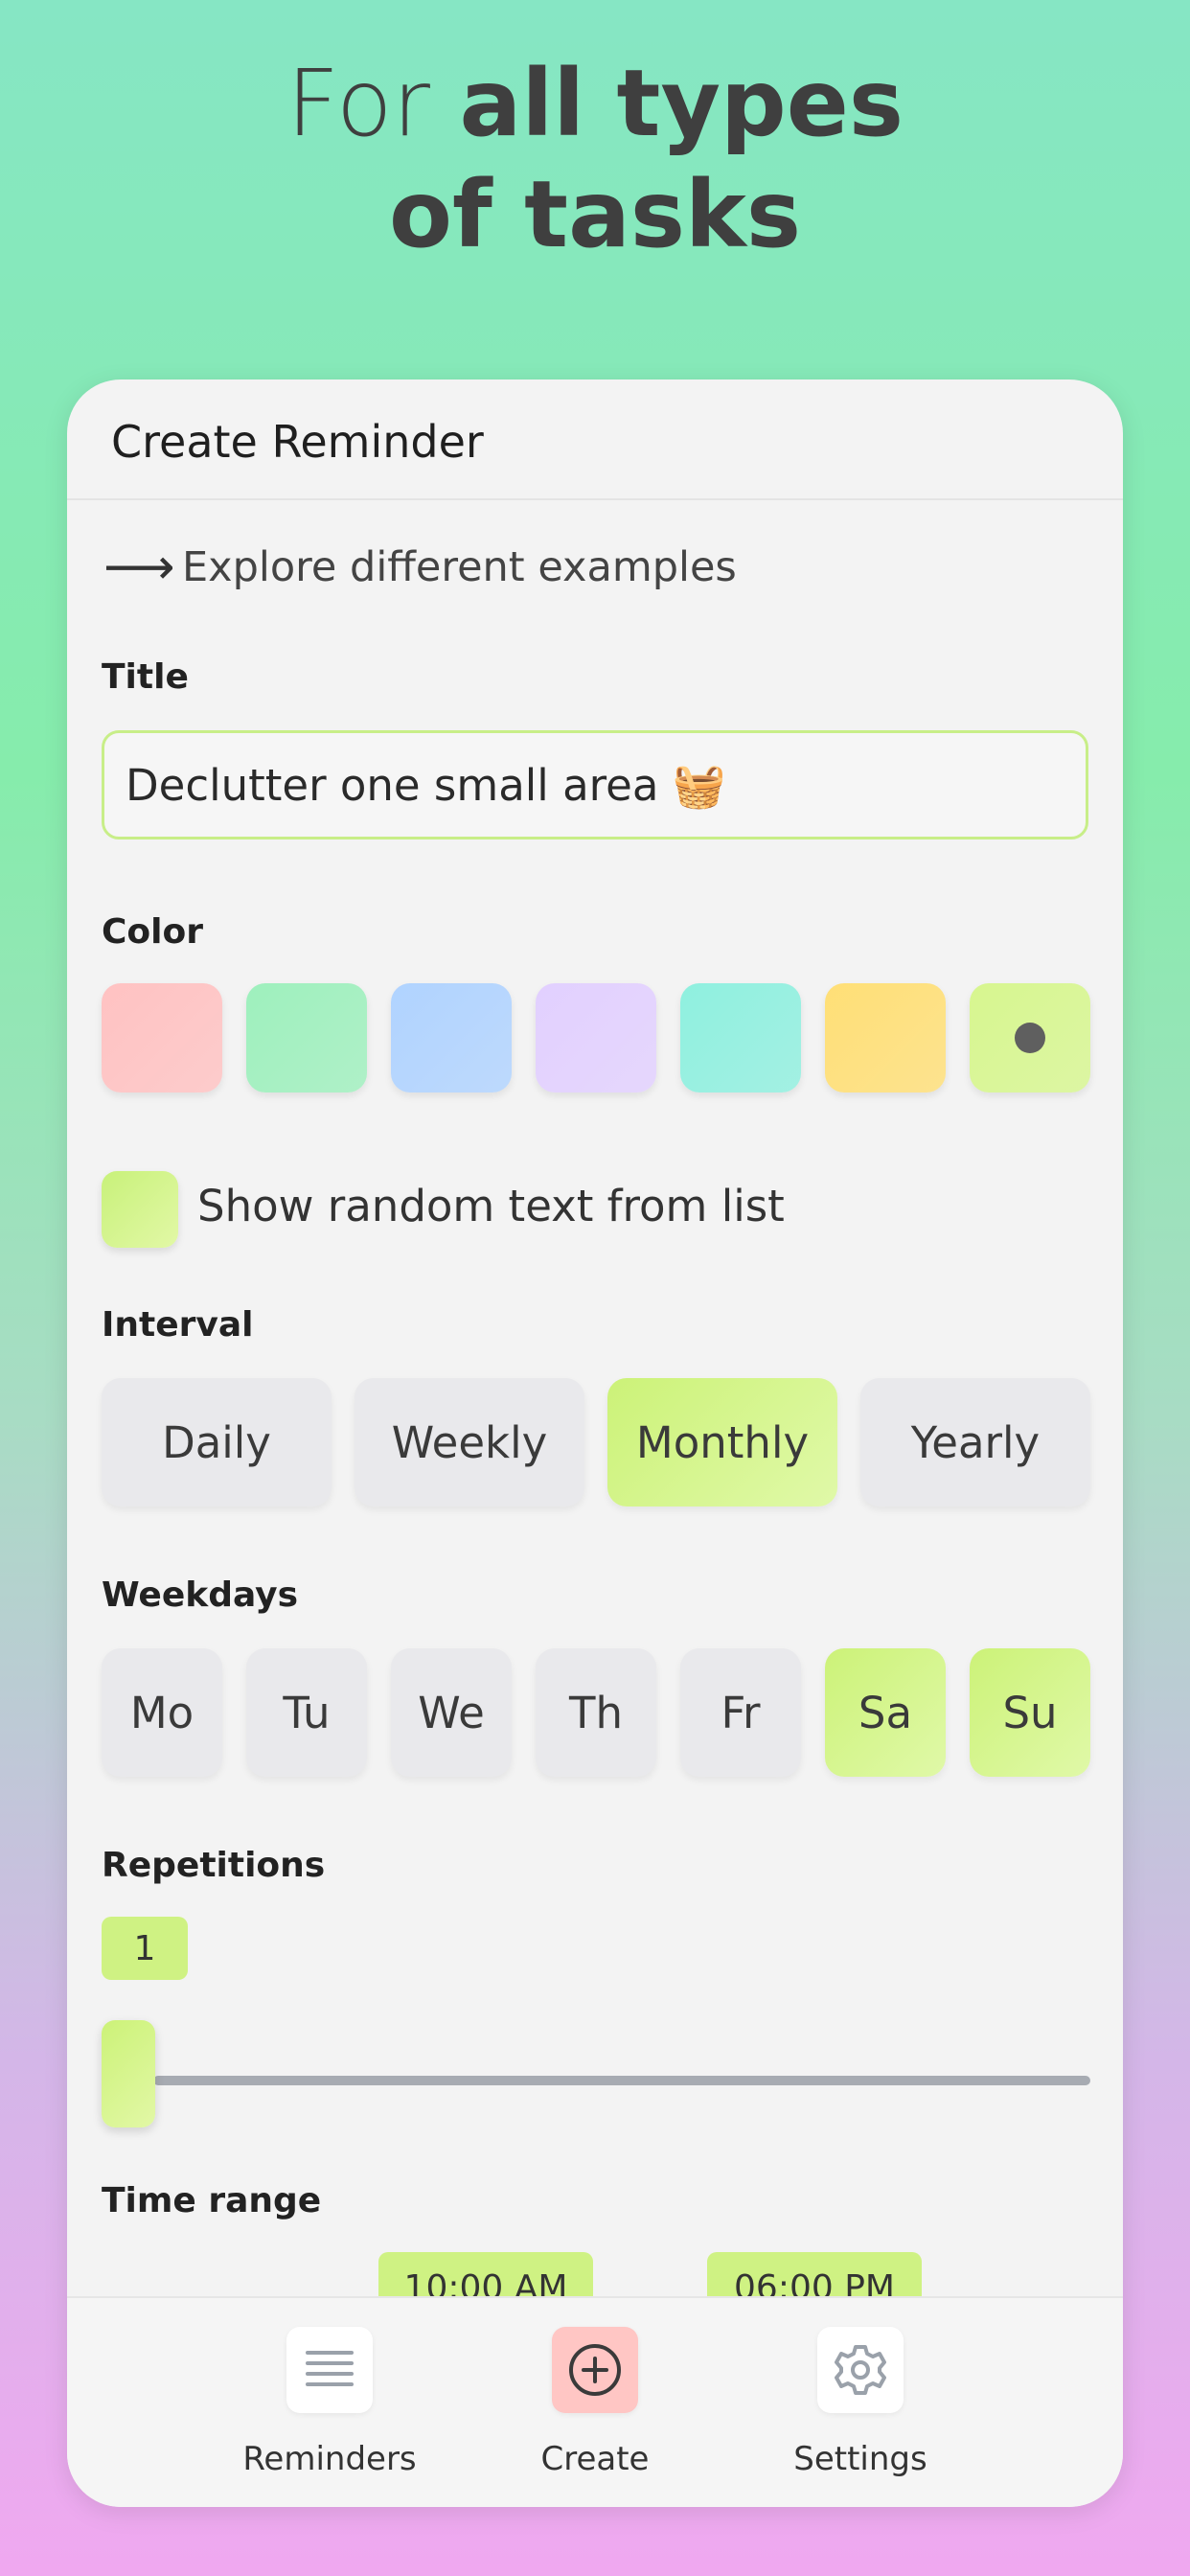 Image resolution: width=1190 pixels, height=2576 pixels. Describe the element at coordinates (145, 1948) in the screenshot. I see `repetitions-value-badge: 1` at that location.